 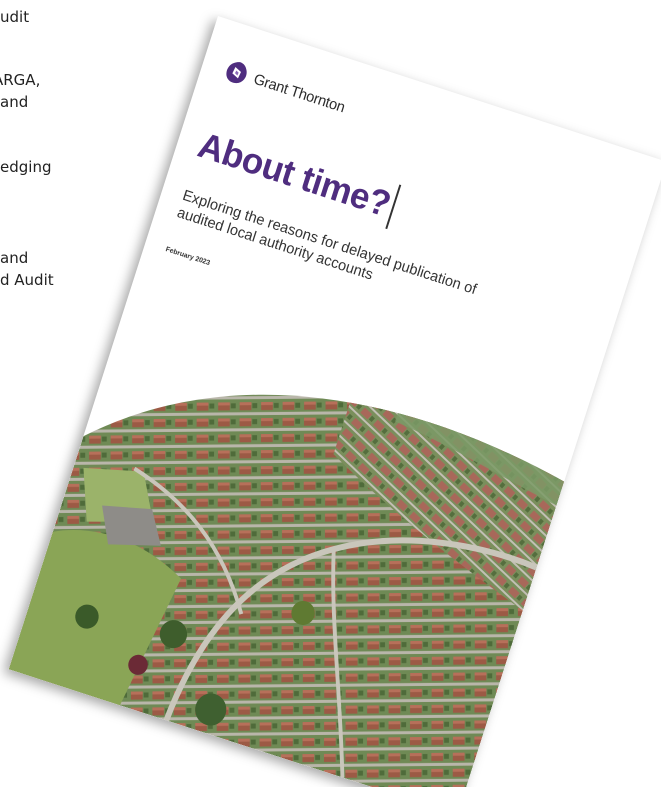 What do you see at coordinates (26, 167) in the screenshot?
I see `background-text-line: edging` at bounding box center [26, 167].